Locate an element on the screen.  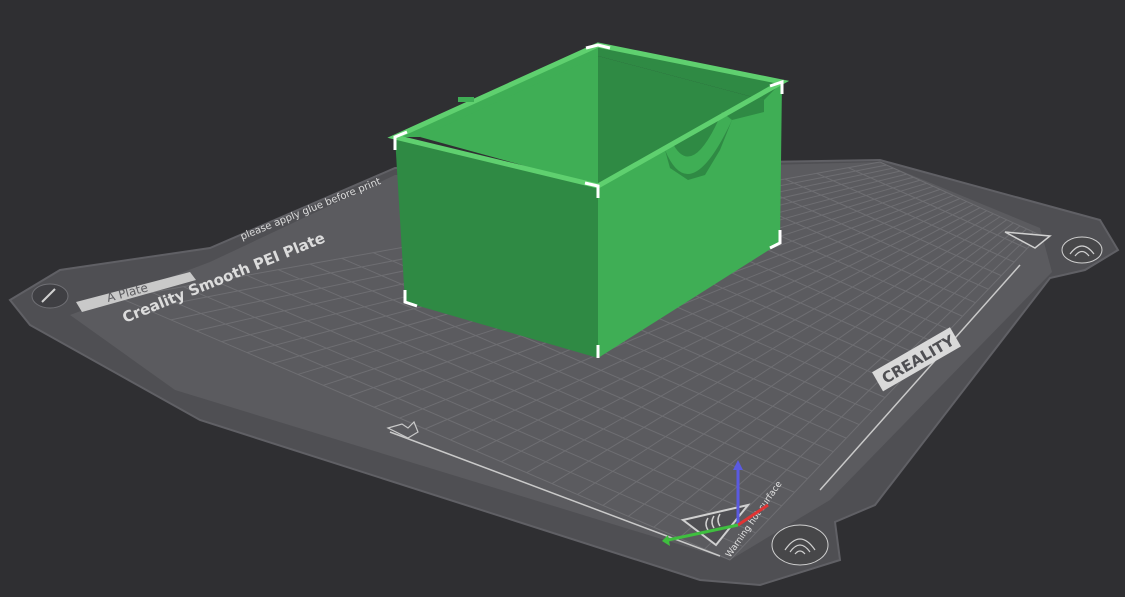
model-handle-marker is located at coordinates (466, 99).